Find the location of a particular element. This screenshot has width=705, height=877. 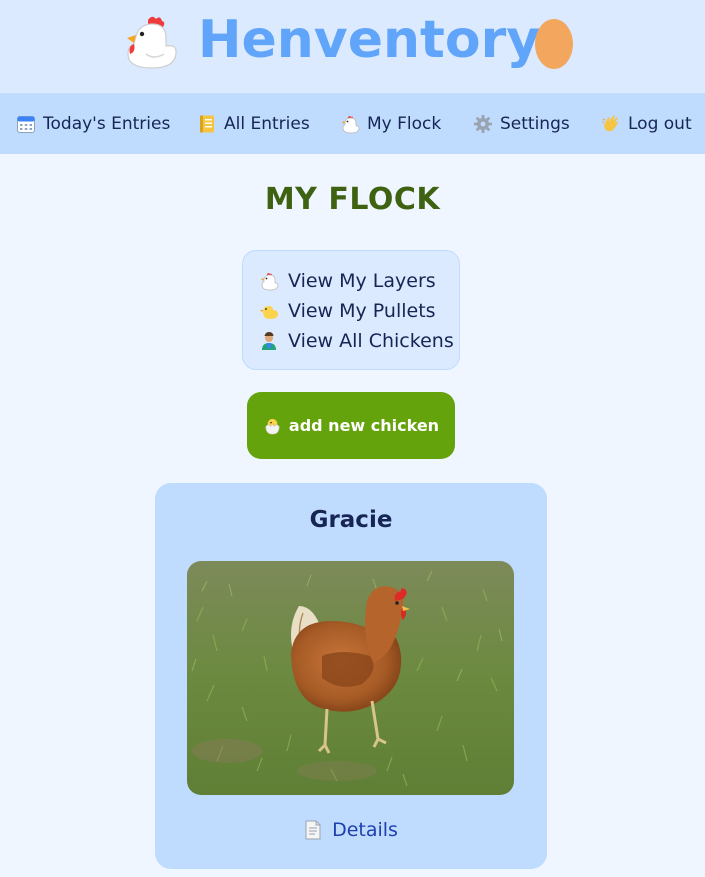

nav-item-all-entries: All Entries is located at coordinates (253, 123).